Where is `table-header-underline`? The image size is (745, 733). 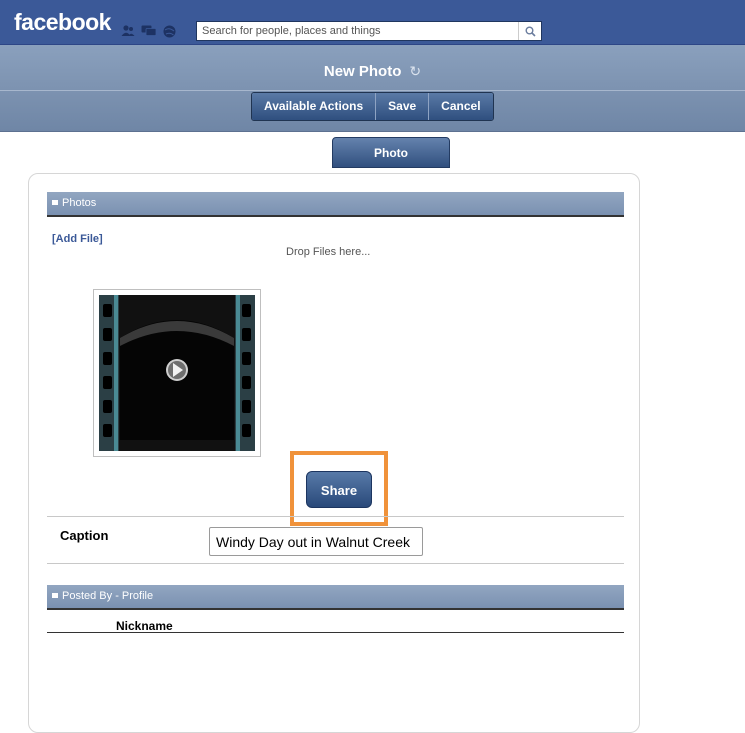 table-header-underline is located at coordinates (335, 632).